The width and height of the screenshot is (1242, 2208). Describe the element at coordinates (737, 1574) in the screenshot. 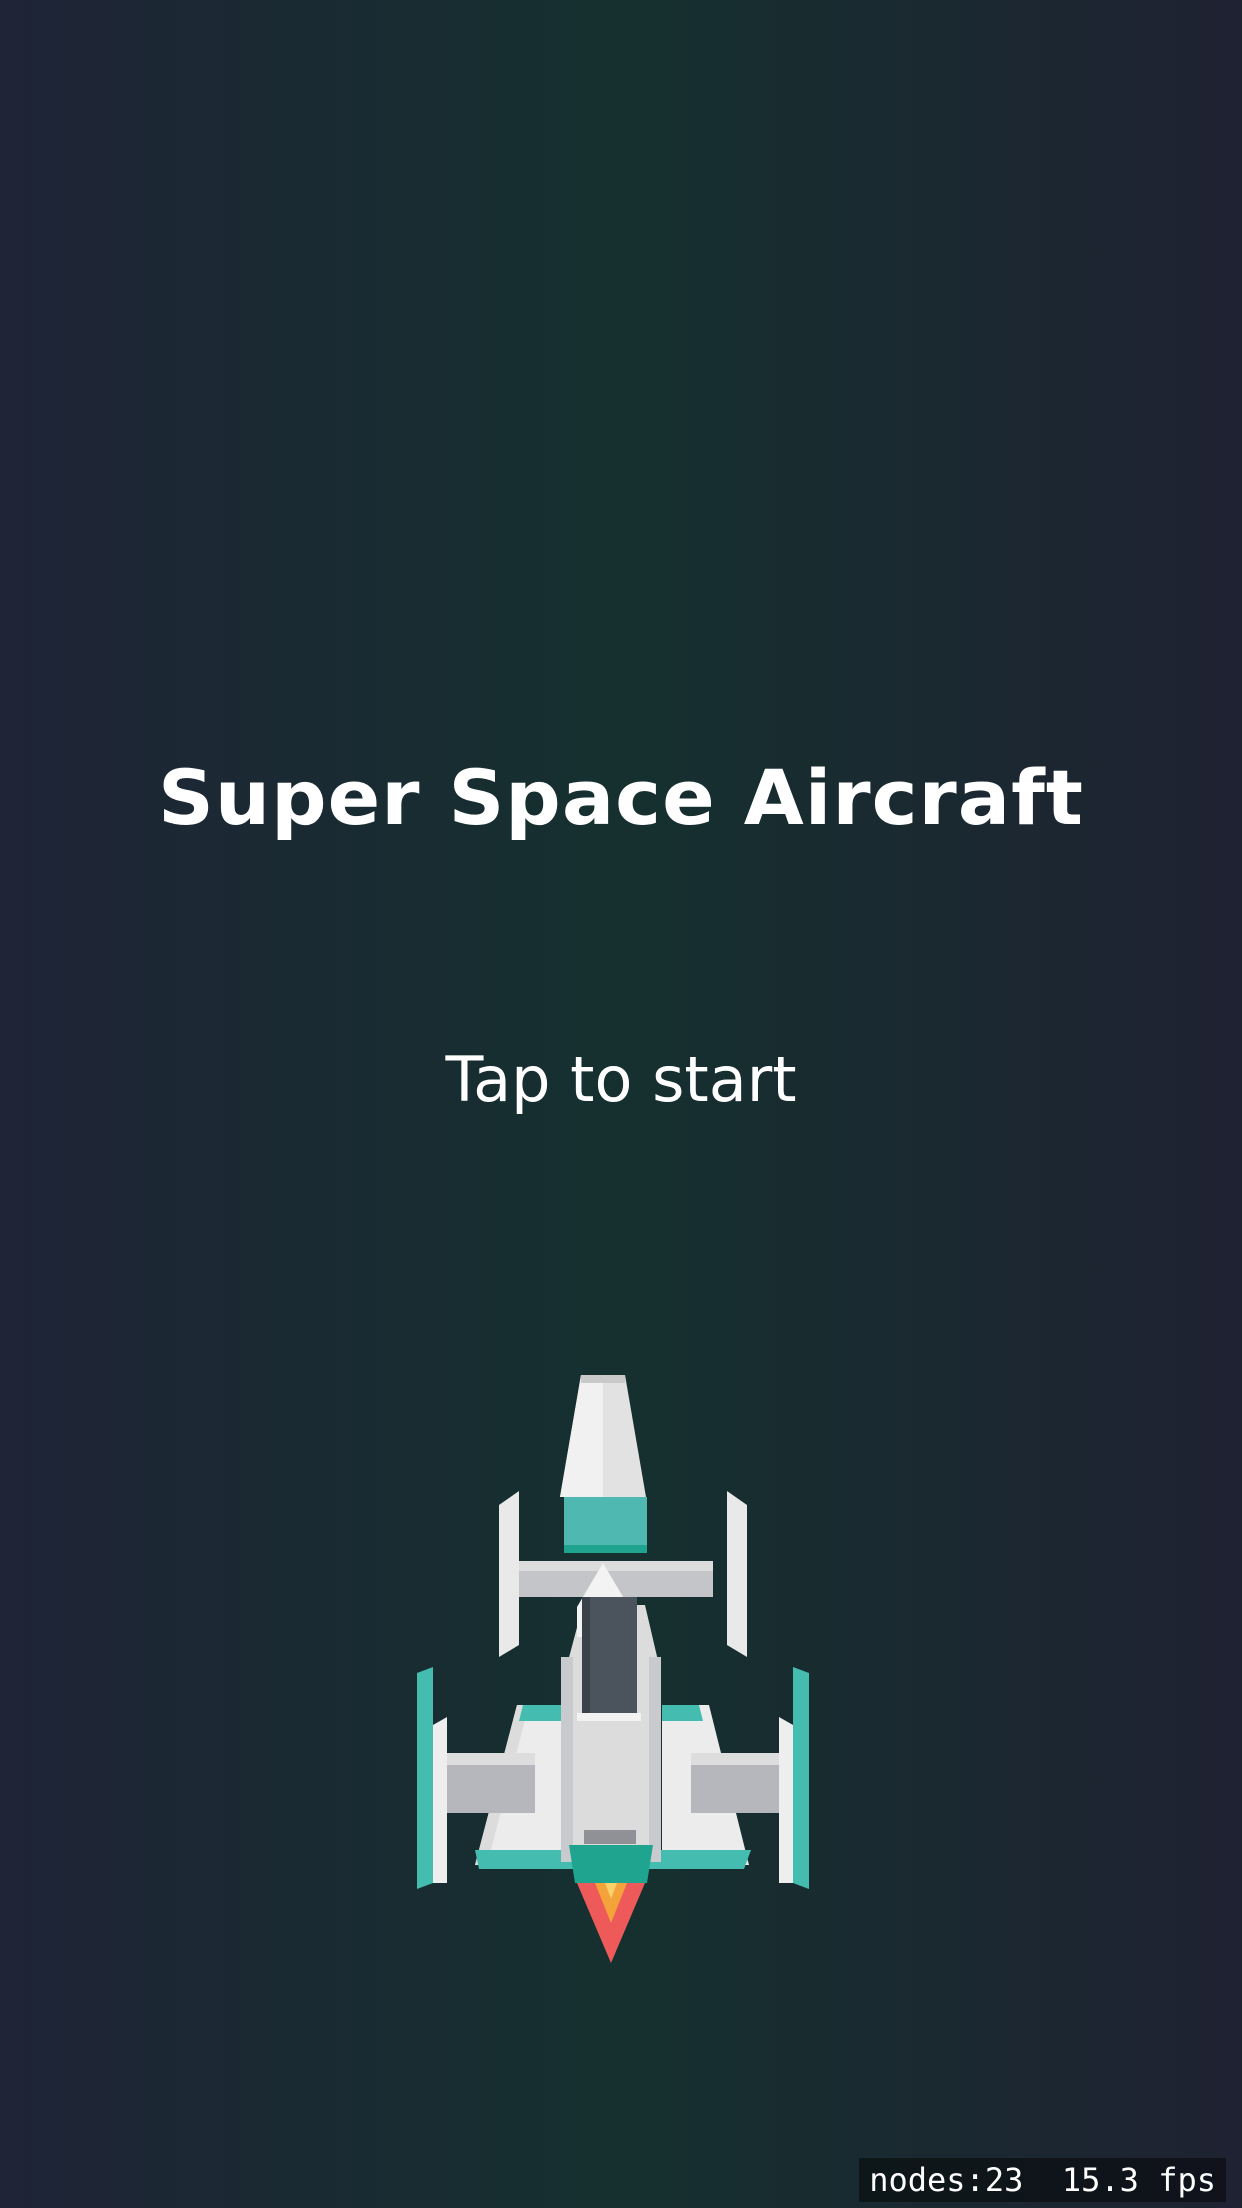

I see `ship-upper-right-fin` at that location.